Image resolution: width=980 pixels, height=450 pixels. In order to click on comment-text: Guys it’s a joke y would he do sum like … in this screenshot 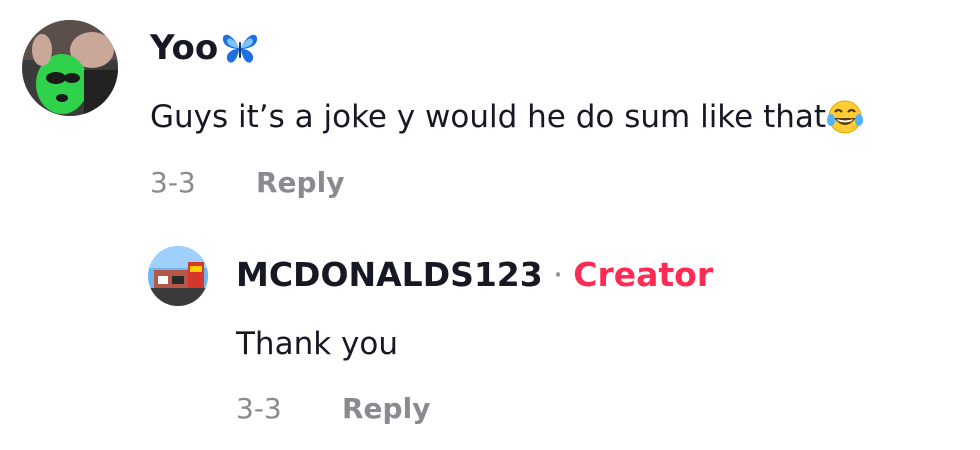, I will do `click(507, 117)`.